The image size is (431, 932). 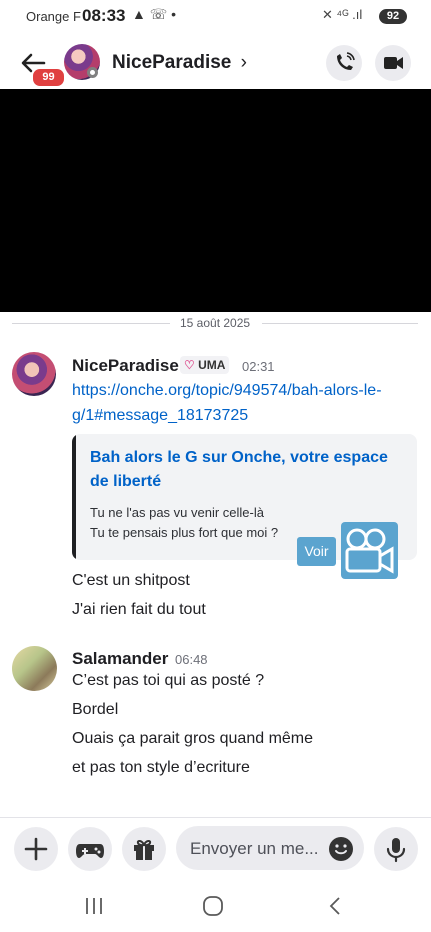 I want to click on back-nav-icon, so click(x=336, y=909).